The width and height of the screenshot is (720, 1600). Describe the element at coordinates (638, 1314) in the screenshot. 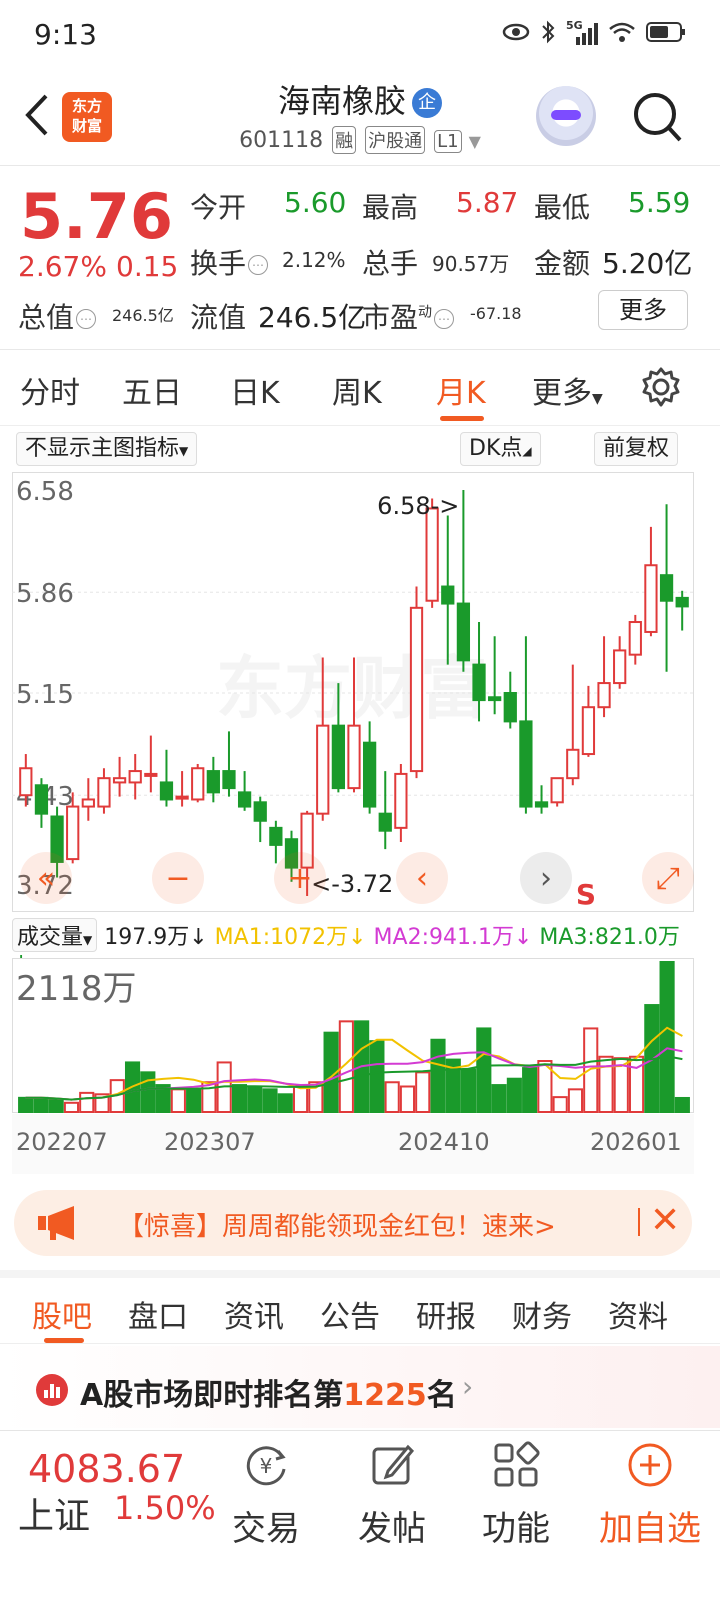

I see `tab-profile: 资料` at that location.